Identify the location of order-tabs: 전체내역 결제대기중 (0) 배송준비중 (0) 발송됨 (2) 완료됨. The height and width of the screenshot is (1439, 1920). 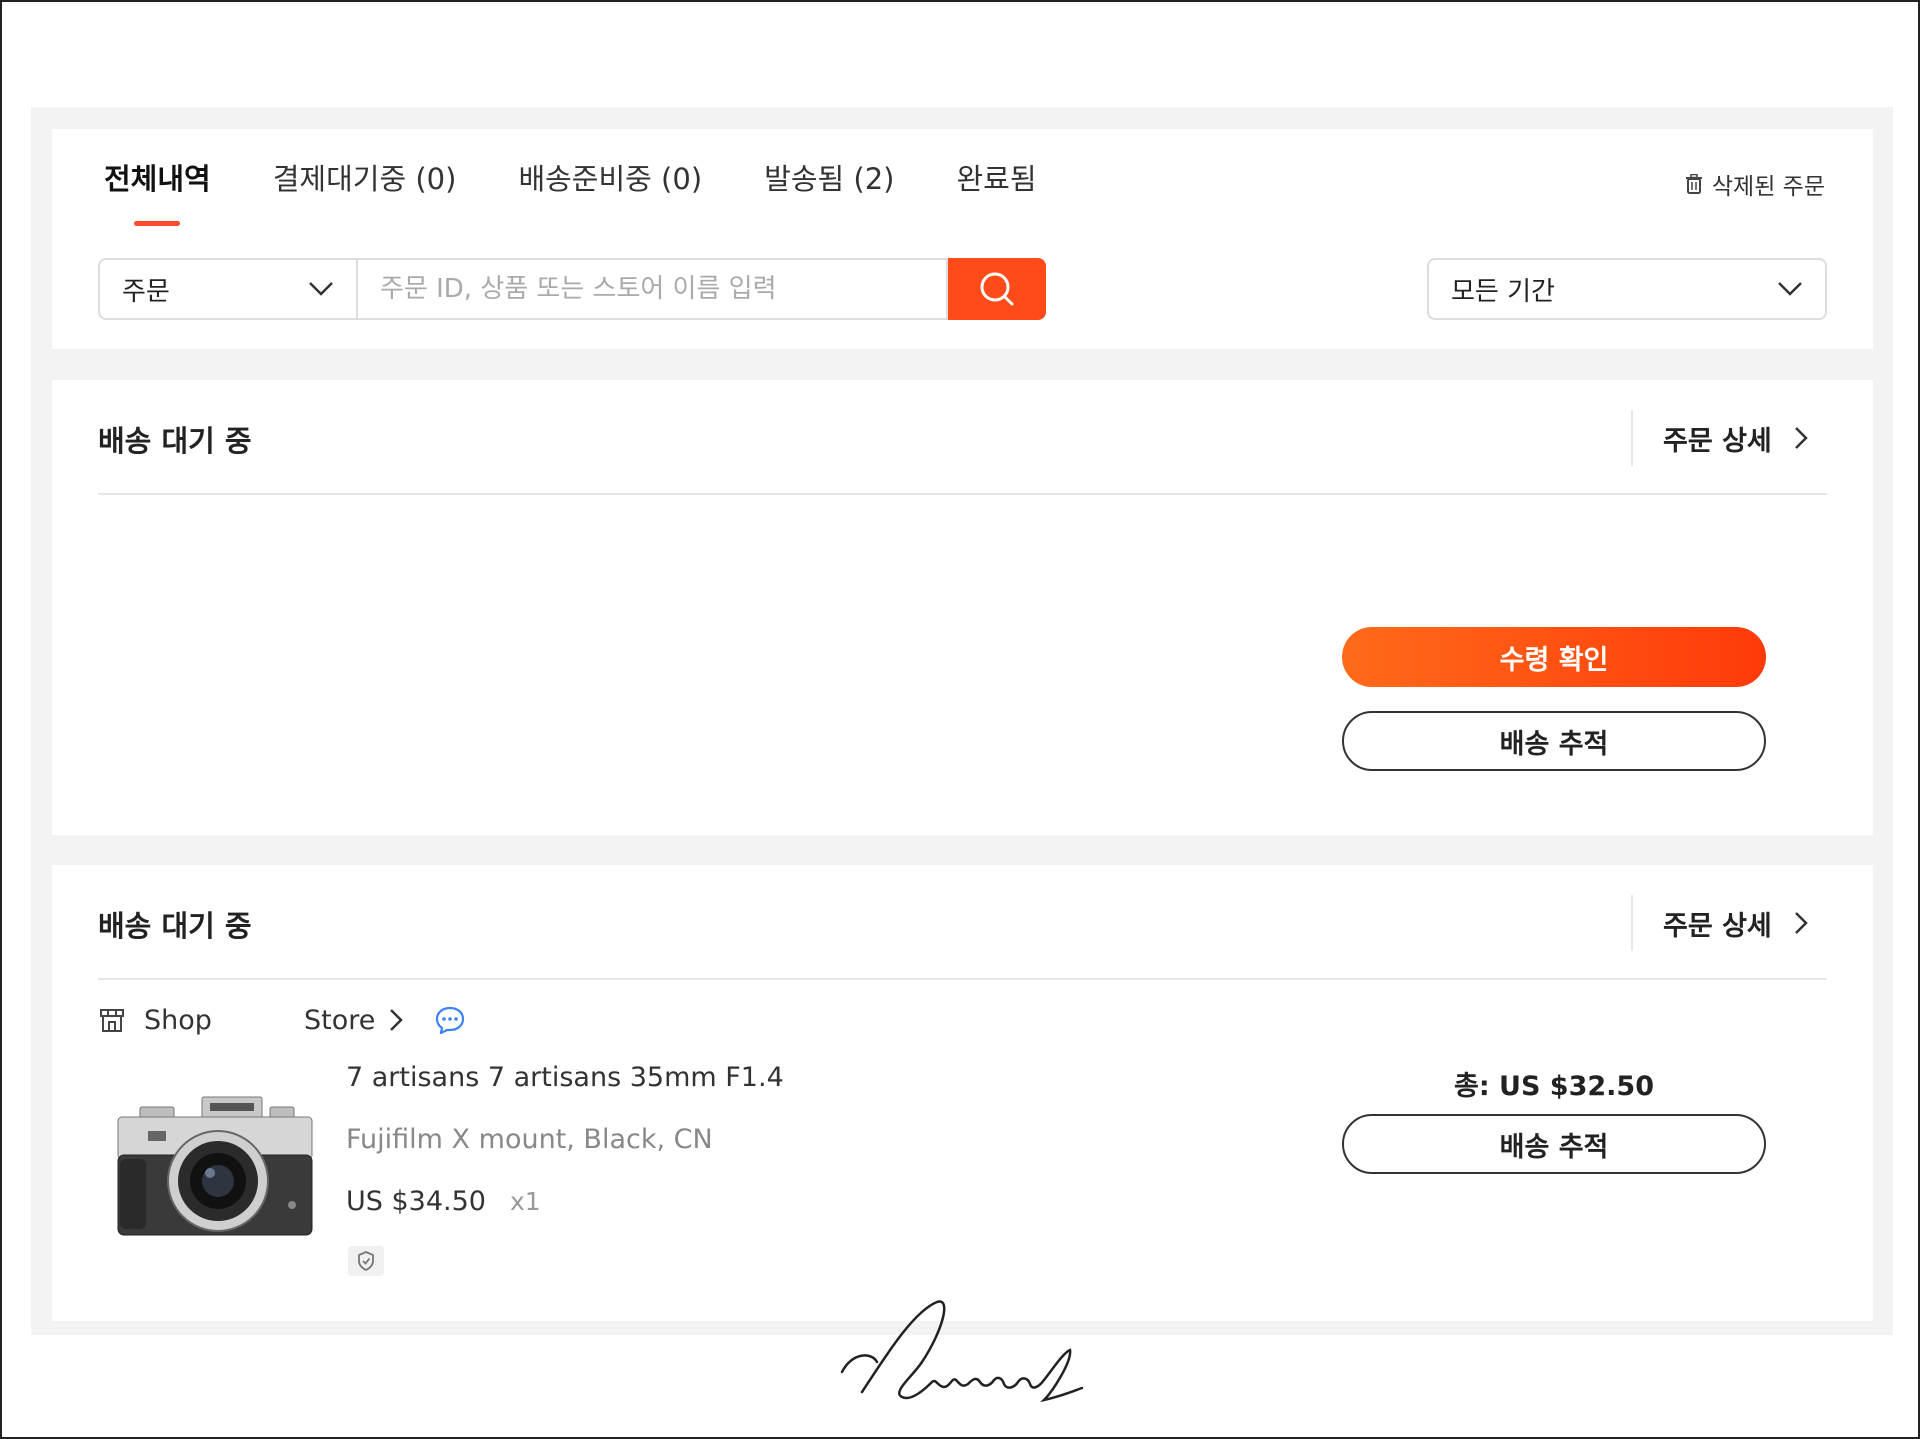
(601, 189).